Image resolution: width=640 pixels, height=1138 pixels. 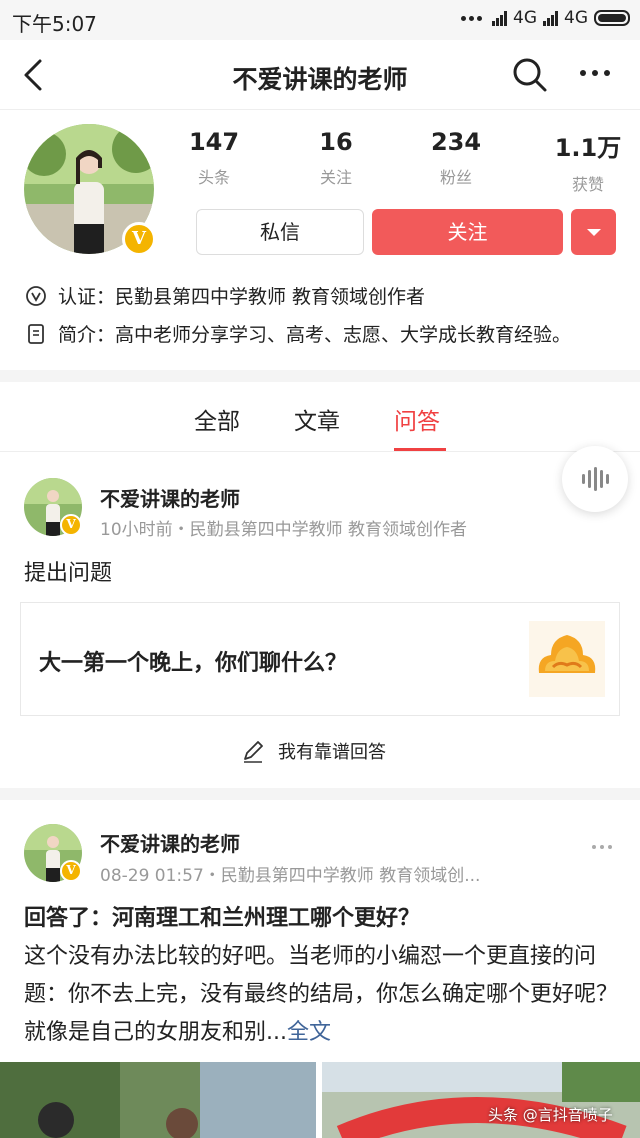 What do you see at coordinates (499, 18) in the screenshot?
I see `signal-icon` at bounding box center [499, 18].